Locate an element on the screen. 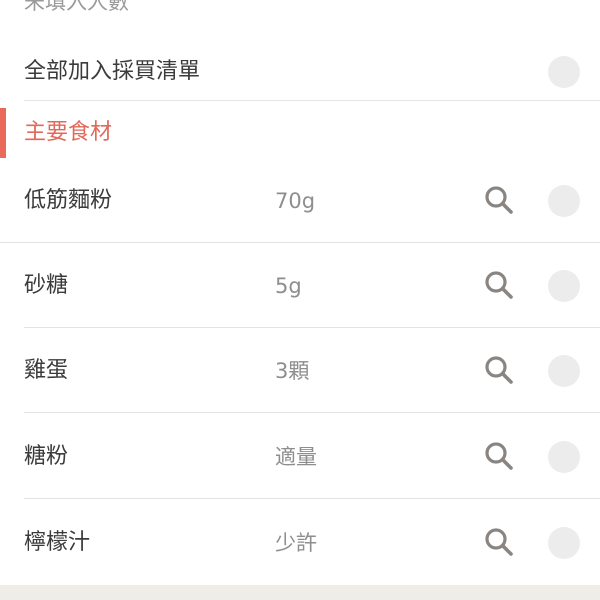 Image resolution: width=600 pixels, height=600 pixels. ingredient-quantity: 3顆 is located at coordinates (292, 371).